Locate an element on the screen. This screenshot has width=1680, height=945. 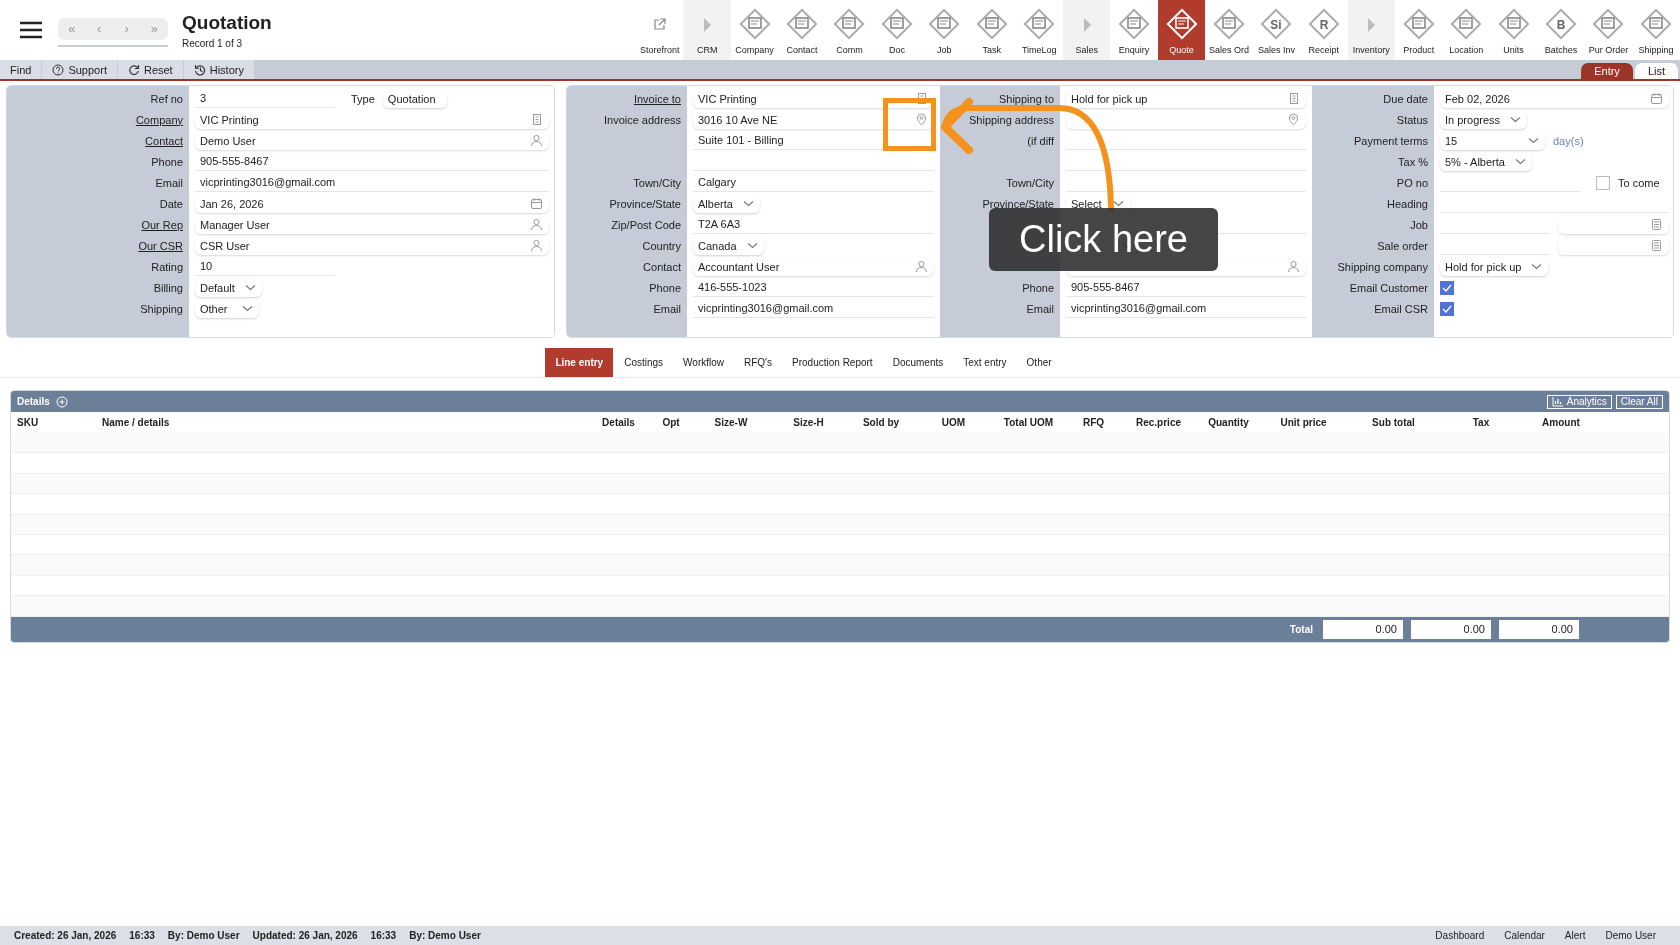
view-tab: Entry is located at coordinates (1607, 71).